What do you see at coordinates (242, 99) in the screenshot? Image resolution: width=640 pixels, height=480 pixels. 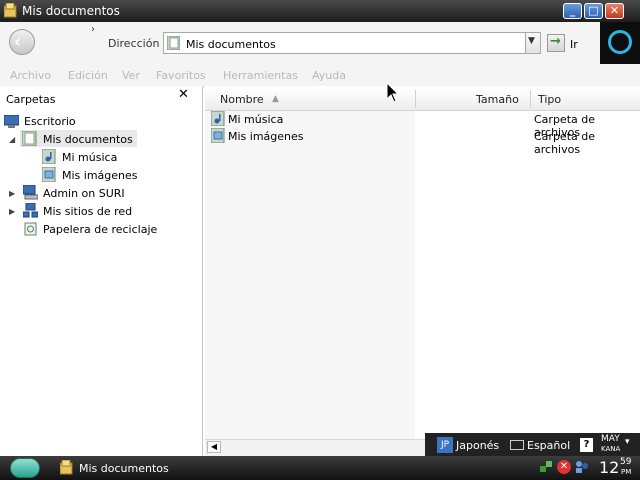 I see `column-header-nombre: Nombre` at bounding box center [242, 99].